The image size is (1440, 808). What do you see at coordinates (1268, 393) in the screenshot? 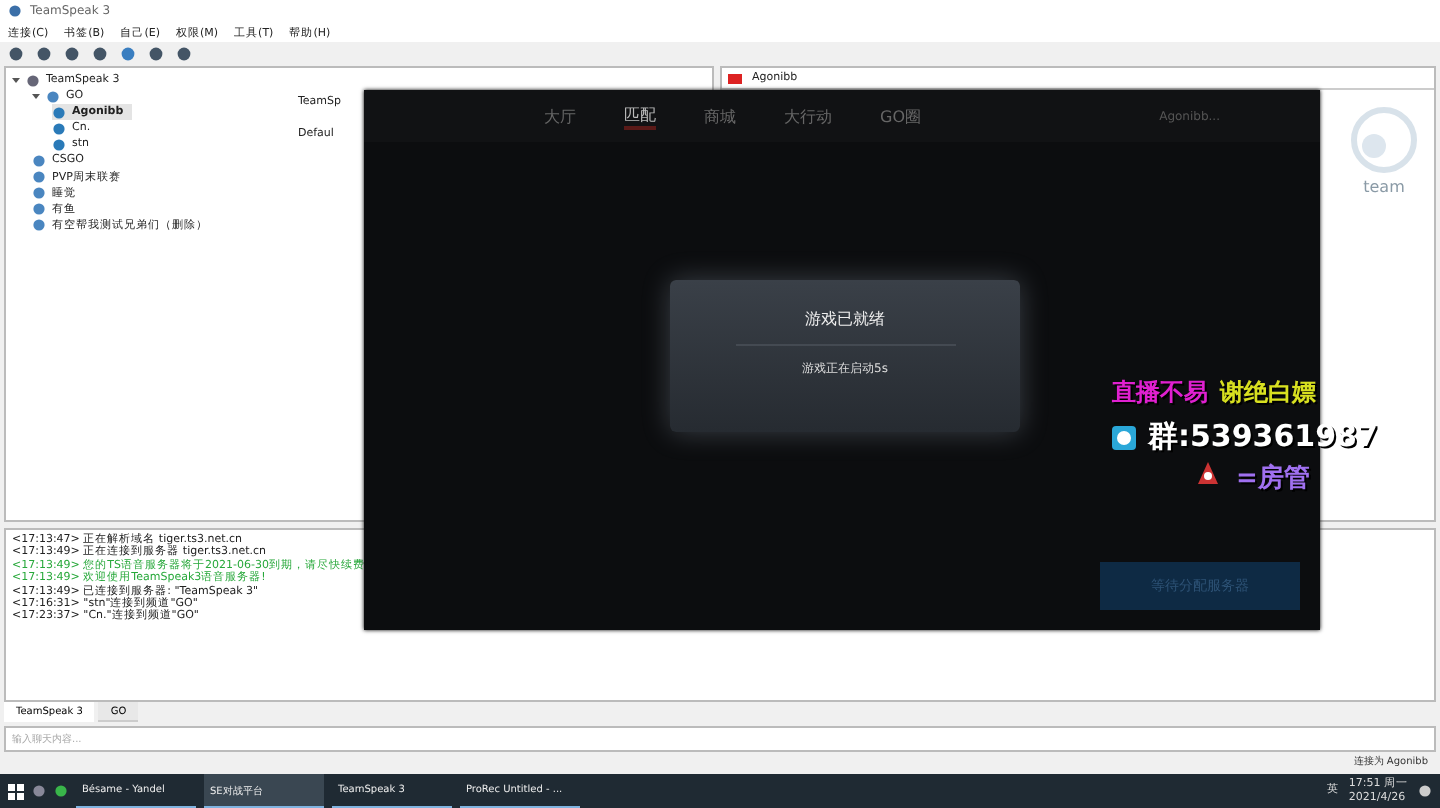
I see `overlay-text: 谢绝白嫖` at bounding box center [1268, 393].